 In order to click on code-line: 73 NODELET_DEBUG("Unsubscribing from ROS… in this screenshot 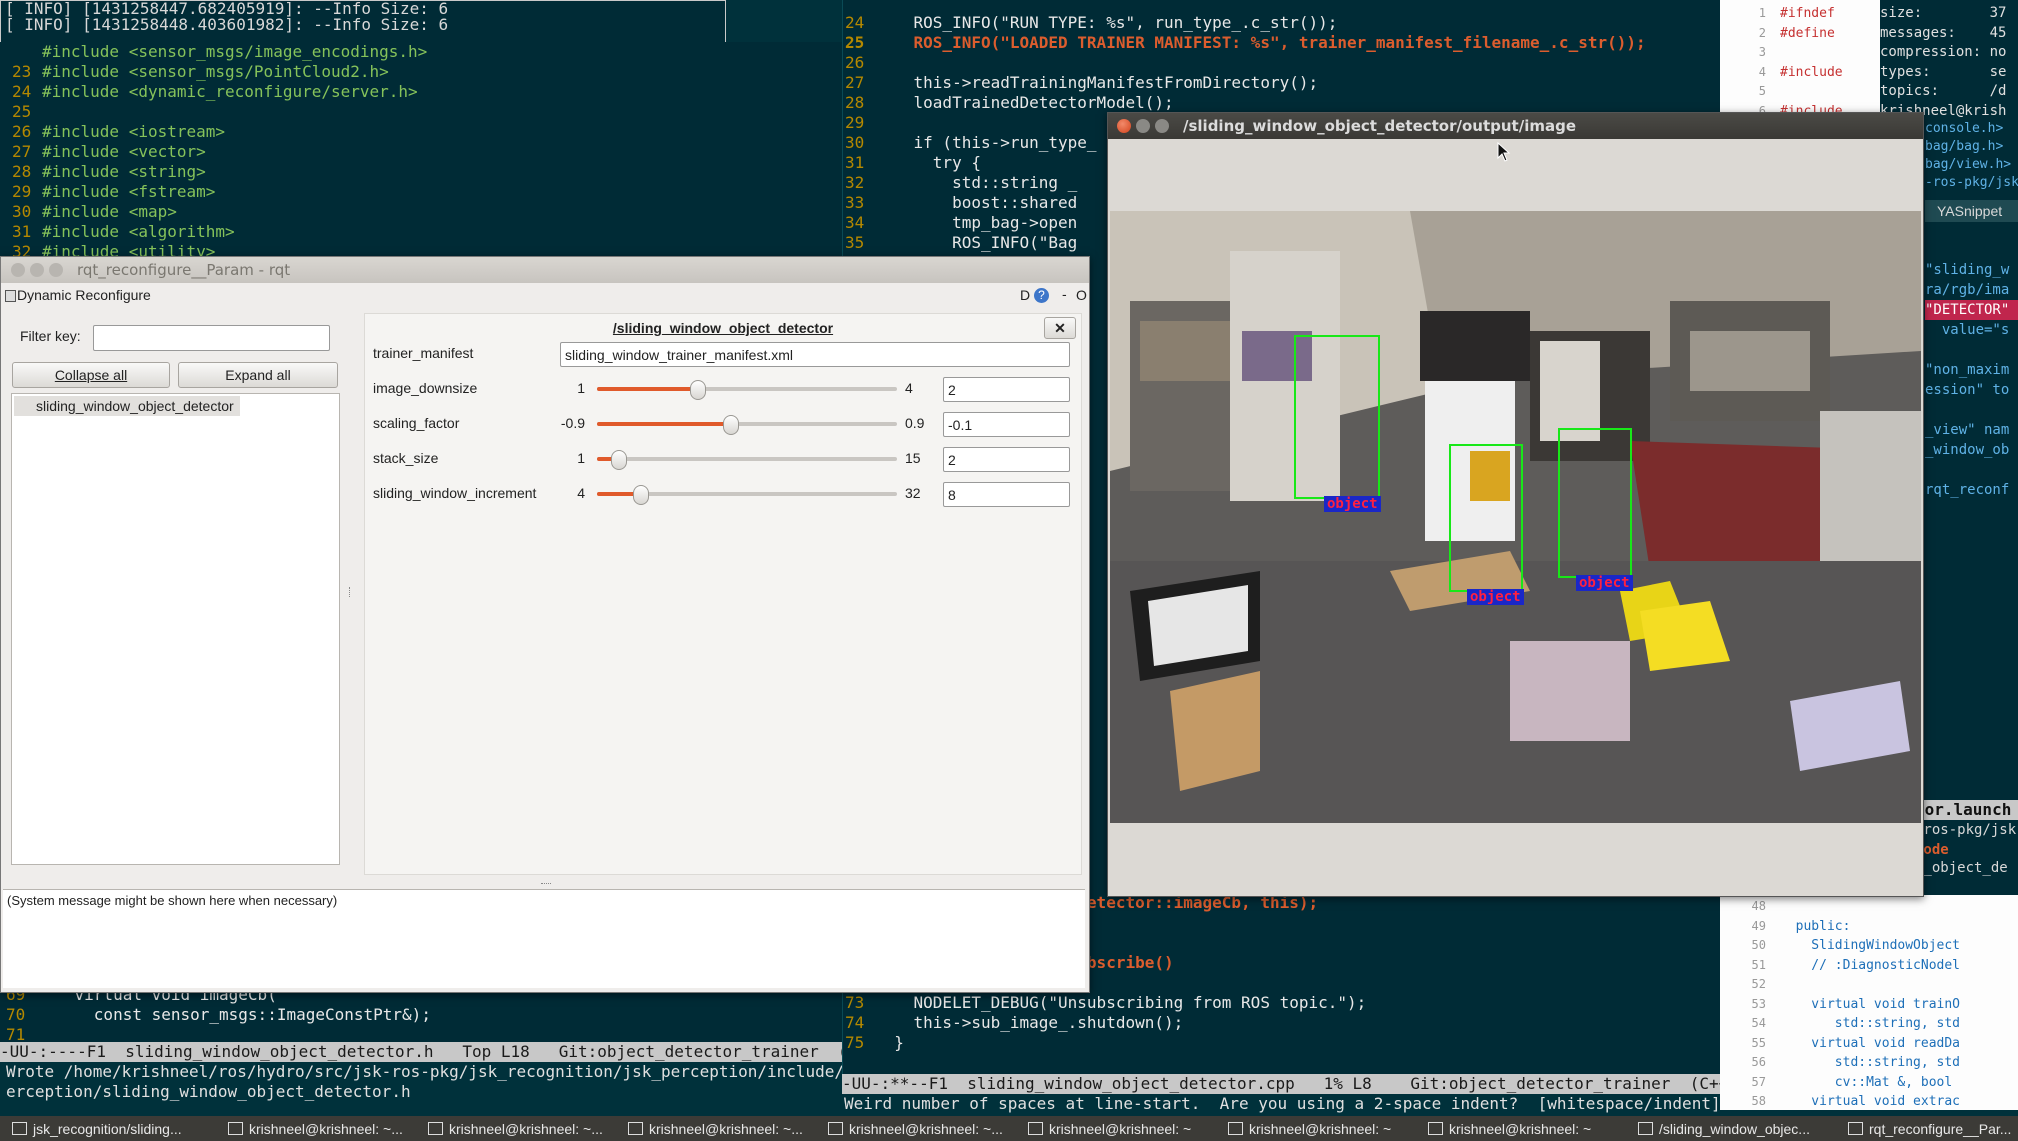, I will do `click(1283, 1003)`.